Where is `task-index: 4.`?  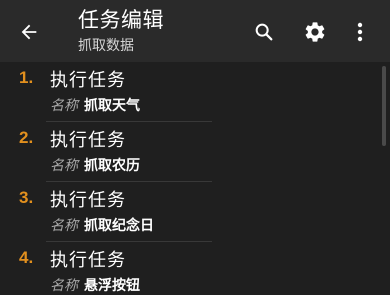
task-index: 4. is located at coordinates (26, 257).